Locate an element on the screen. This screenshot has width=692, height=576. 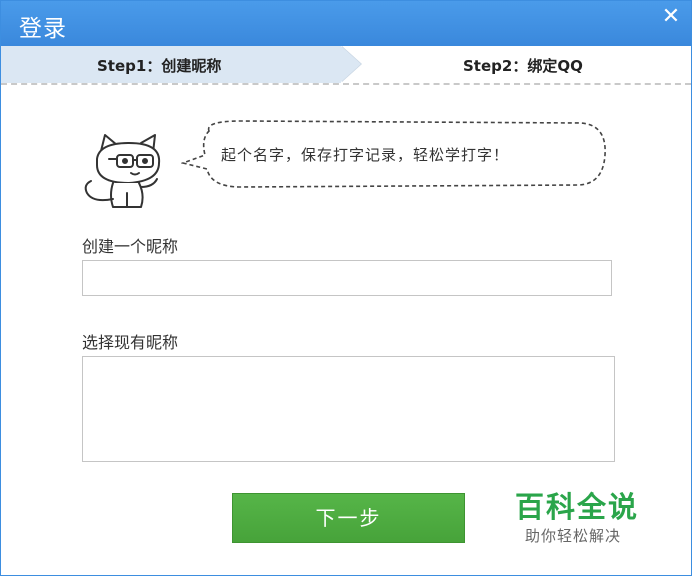
close-icon: ✕ is located at coordinates (671, 17).